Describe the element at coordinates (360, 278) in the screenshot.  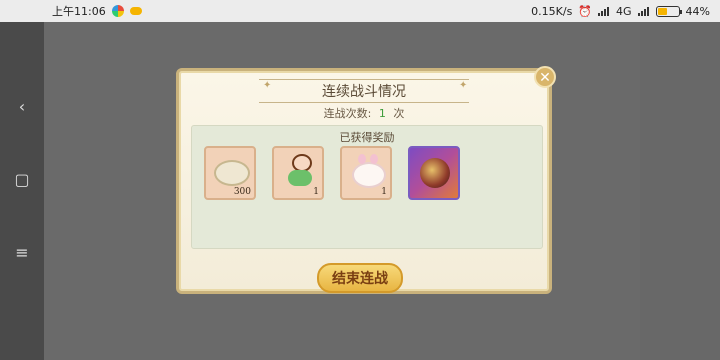
I see `end-battle-button: 结束连战` at that location.